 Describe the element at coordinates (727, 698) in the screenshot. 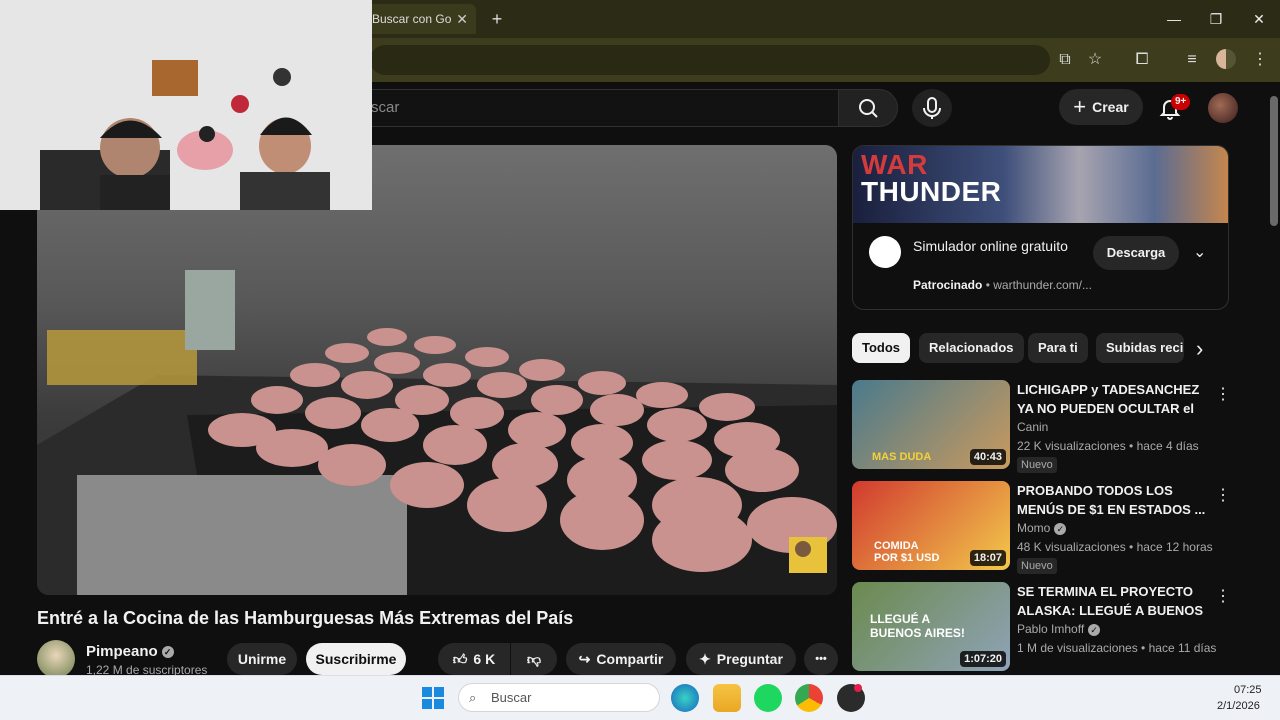

I see `file-explorer-icon` at that location.